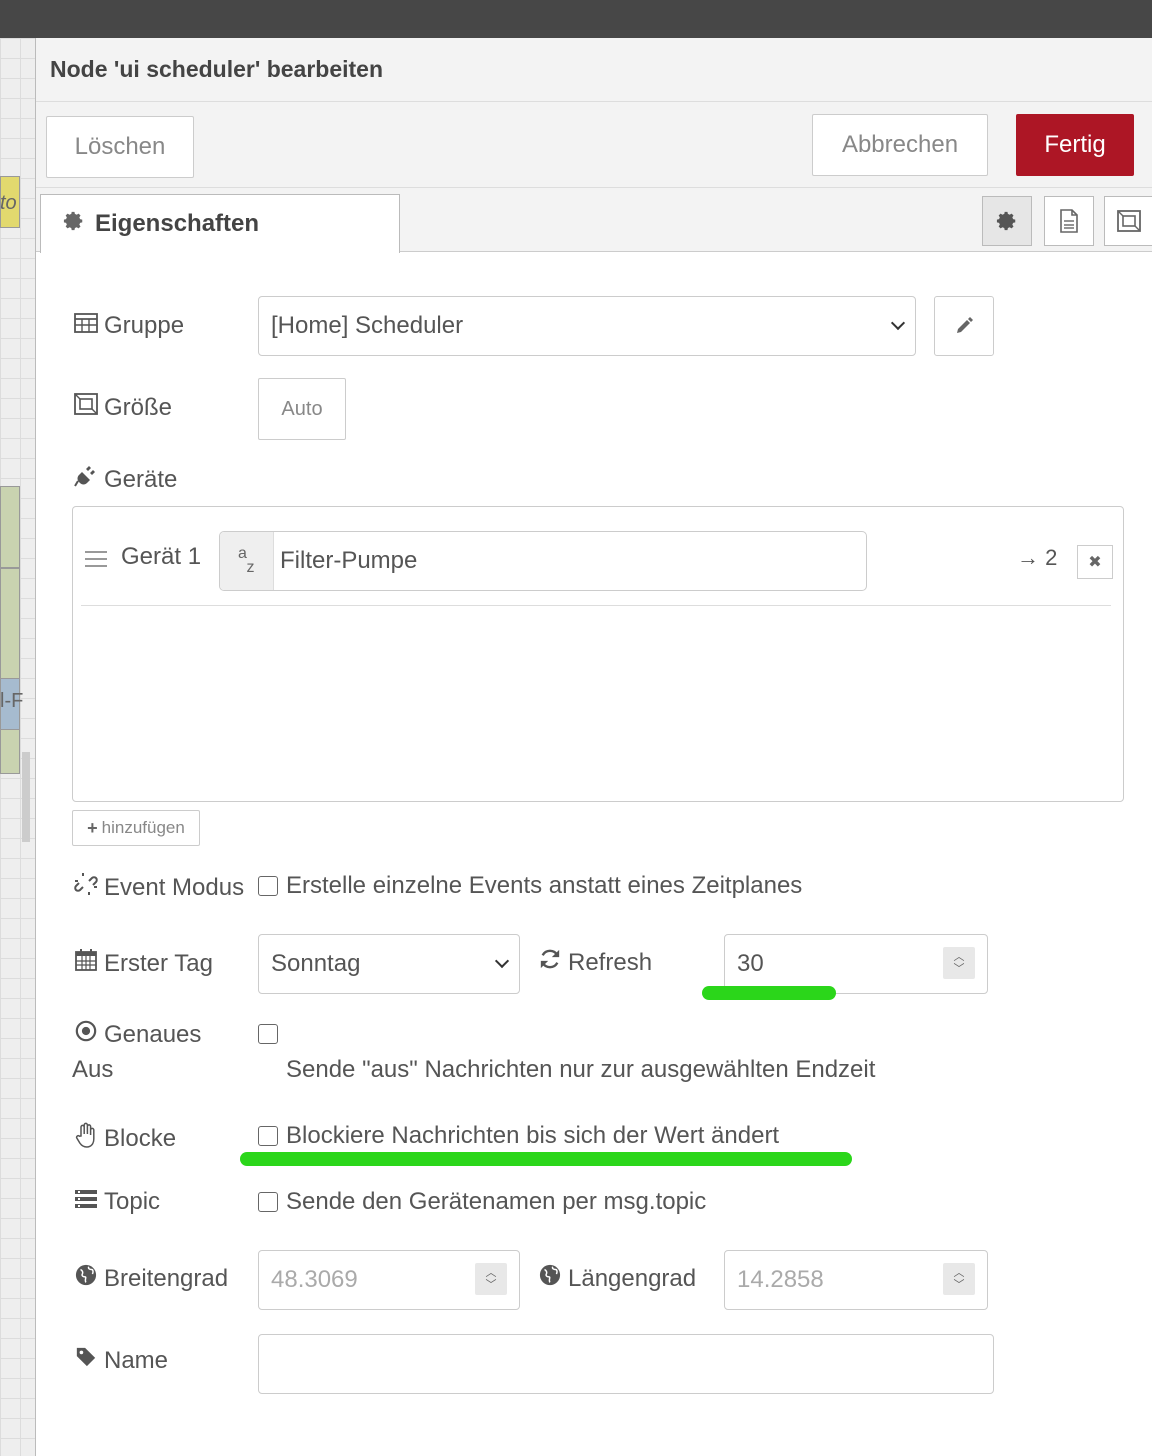 The width and height of the screenshot is (1152, 1456). What do you see at coordinates (86, 479) in the screenshot?
I see `plug-icon` at bounding box center [86, 479].